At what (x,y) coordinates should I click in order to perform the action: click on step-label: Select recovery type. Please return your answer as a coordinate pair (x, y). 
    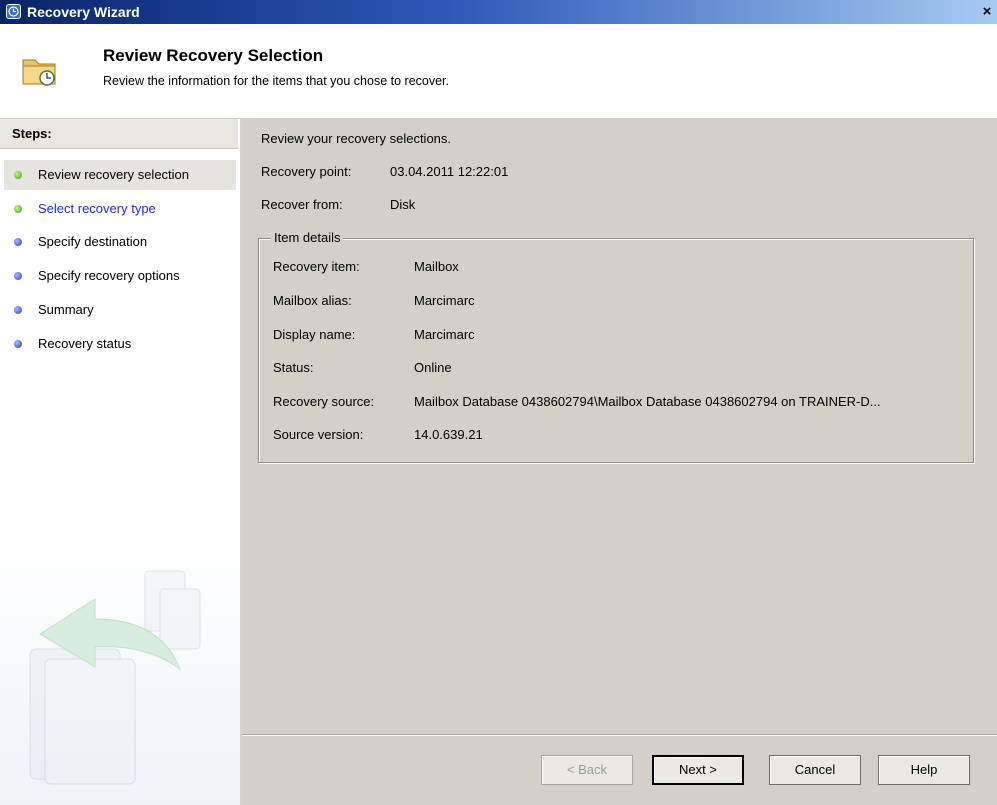
    Looking at the image, I should click on (97, 208).